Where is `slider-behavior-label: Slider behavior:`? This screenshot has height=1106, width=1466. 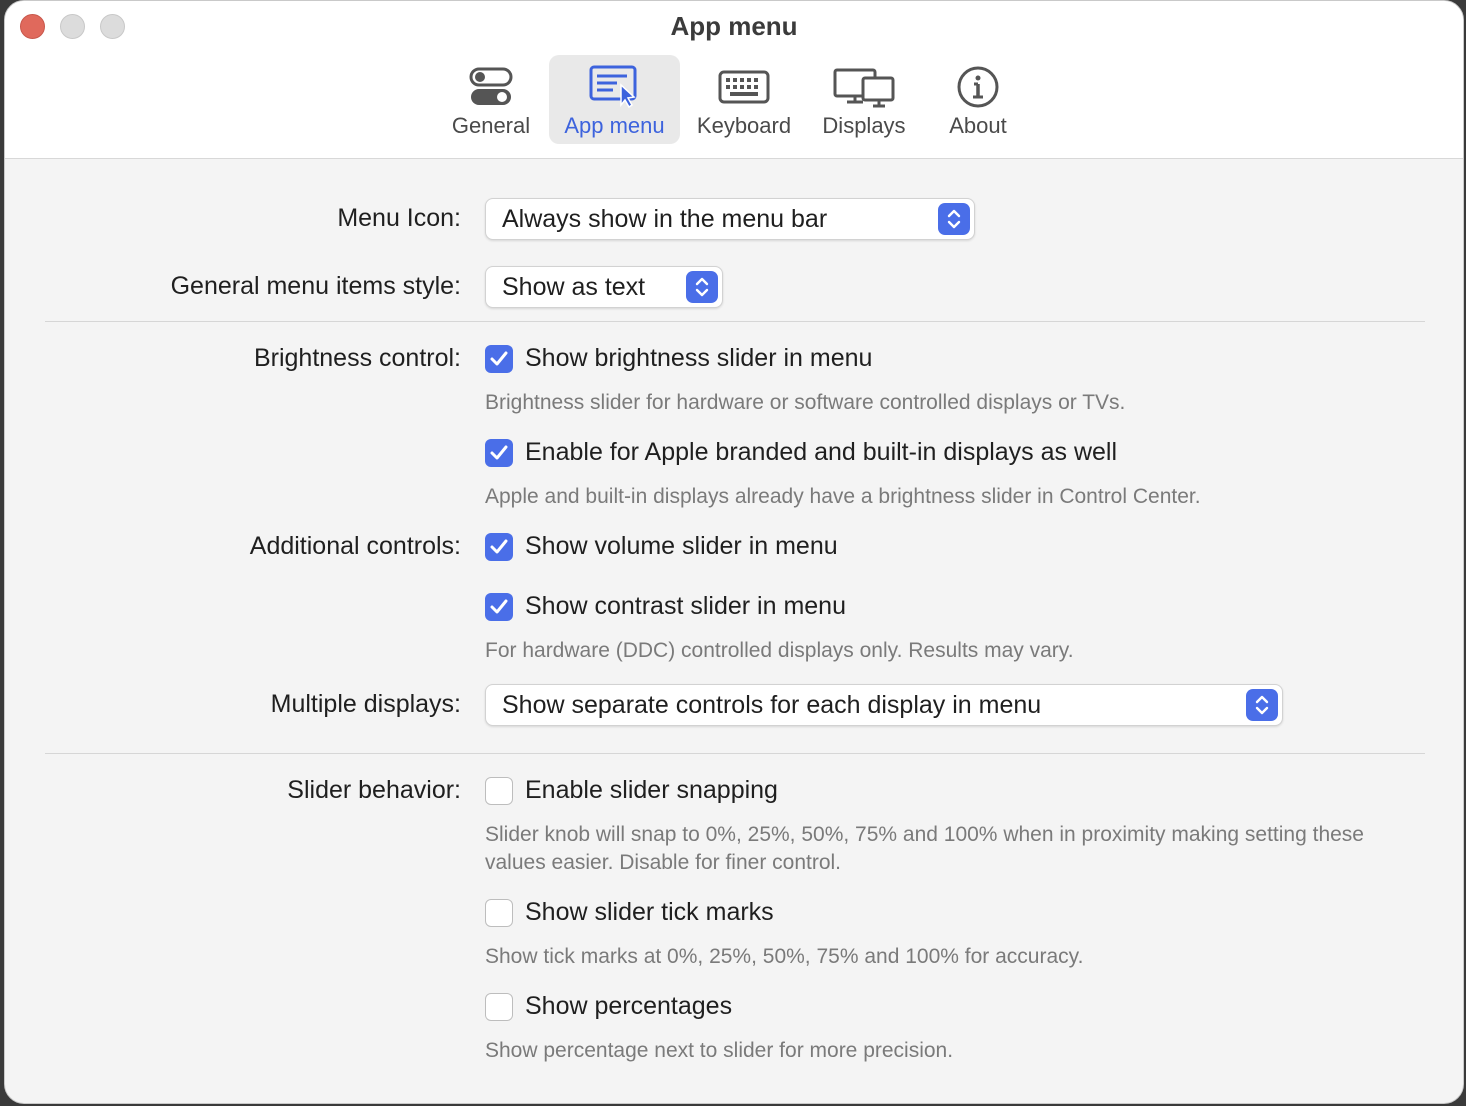
slider-behavior-label: Slider behavior: is located at coordinates (374, 790).